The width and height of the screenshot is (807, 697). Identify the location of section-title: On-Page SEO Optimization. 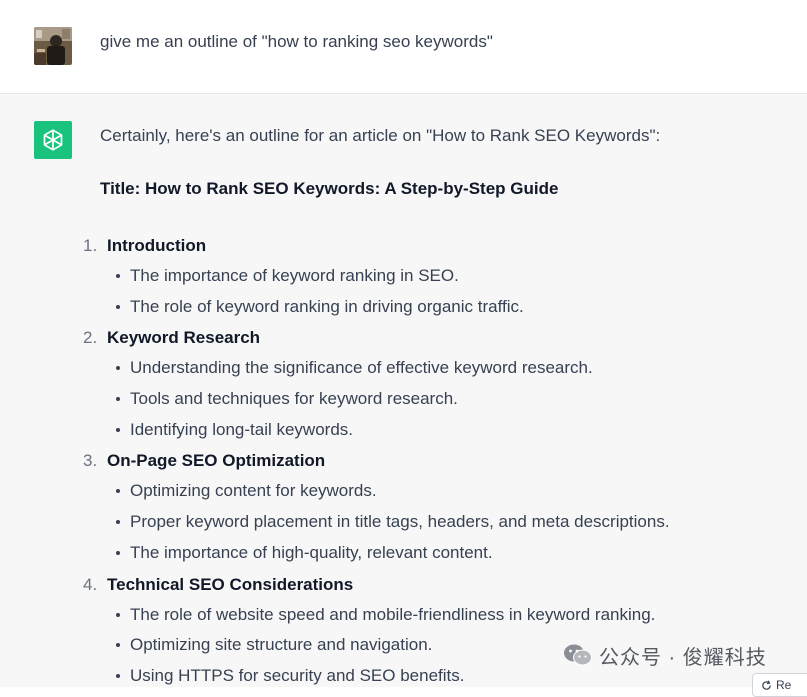
(216, 461).